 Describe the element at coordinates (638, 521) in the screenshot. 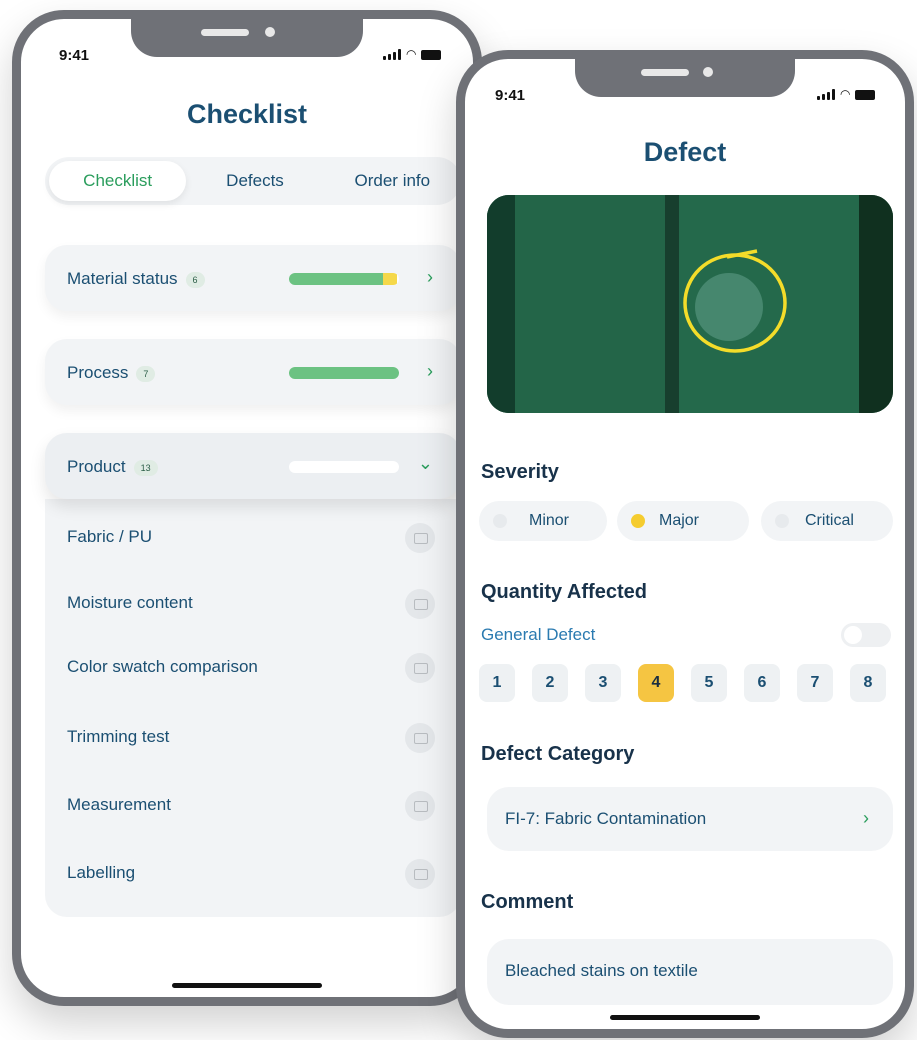

I see `radio-dot-selected` at that location.